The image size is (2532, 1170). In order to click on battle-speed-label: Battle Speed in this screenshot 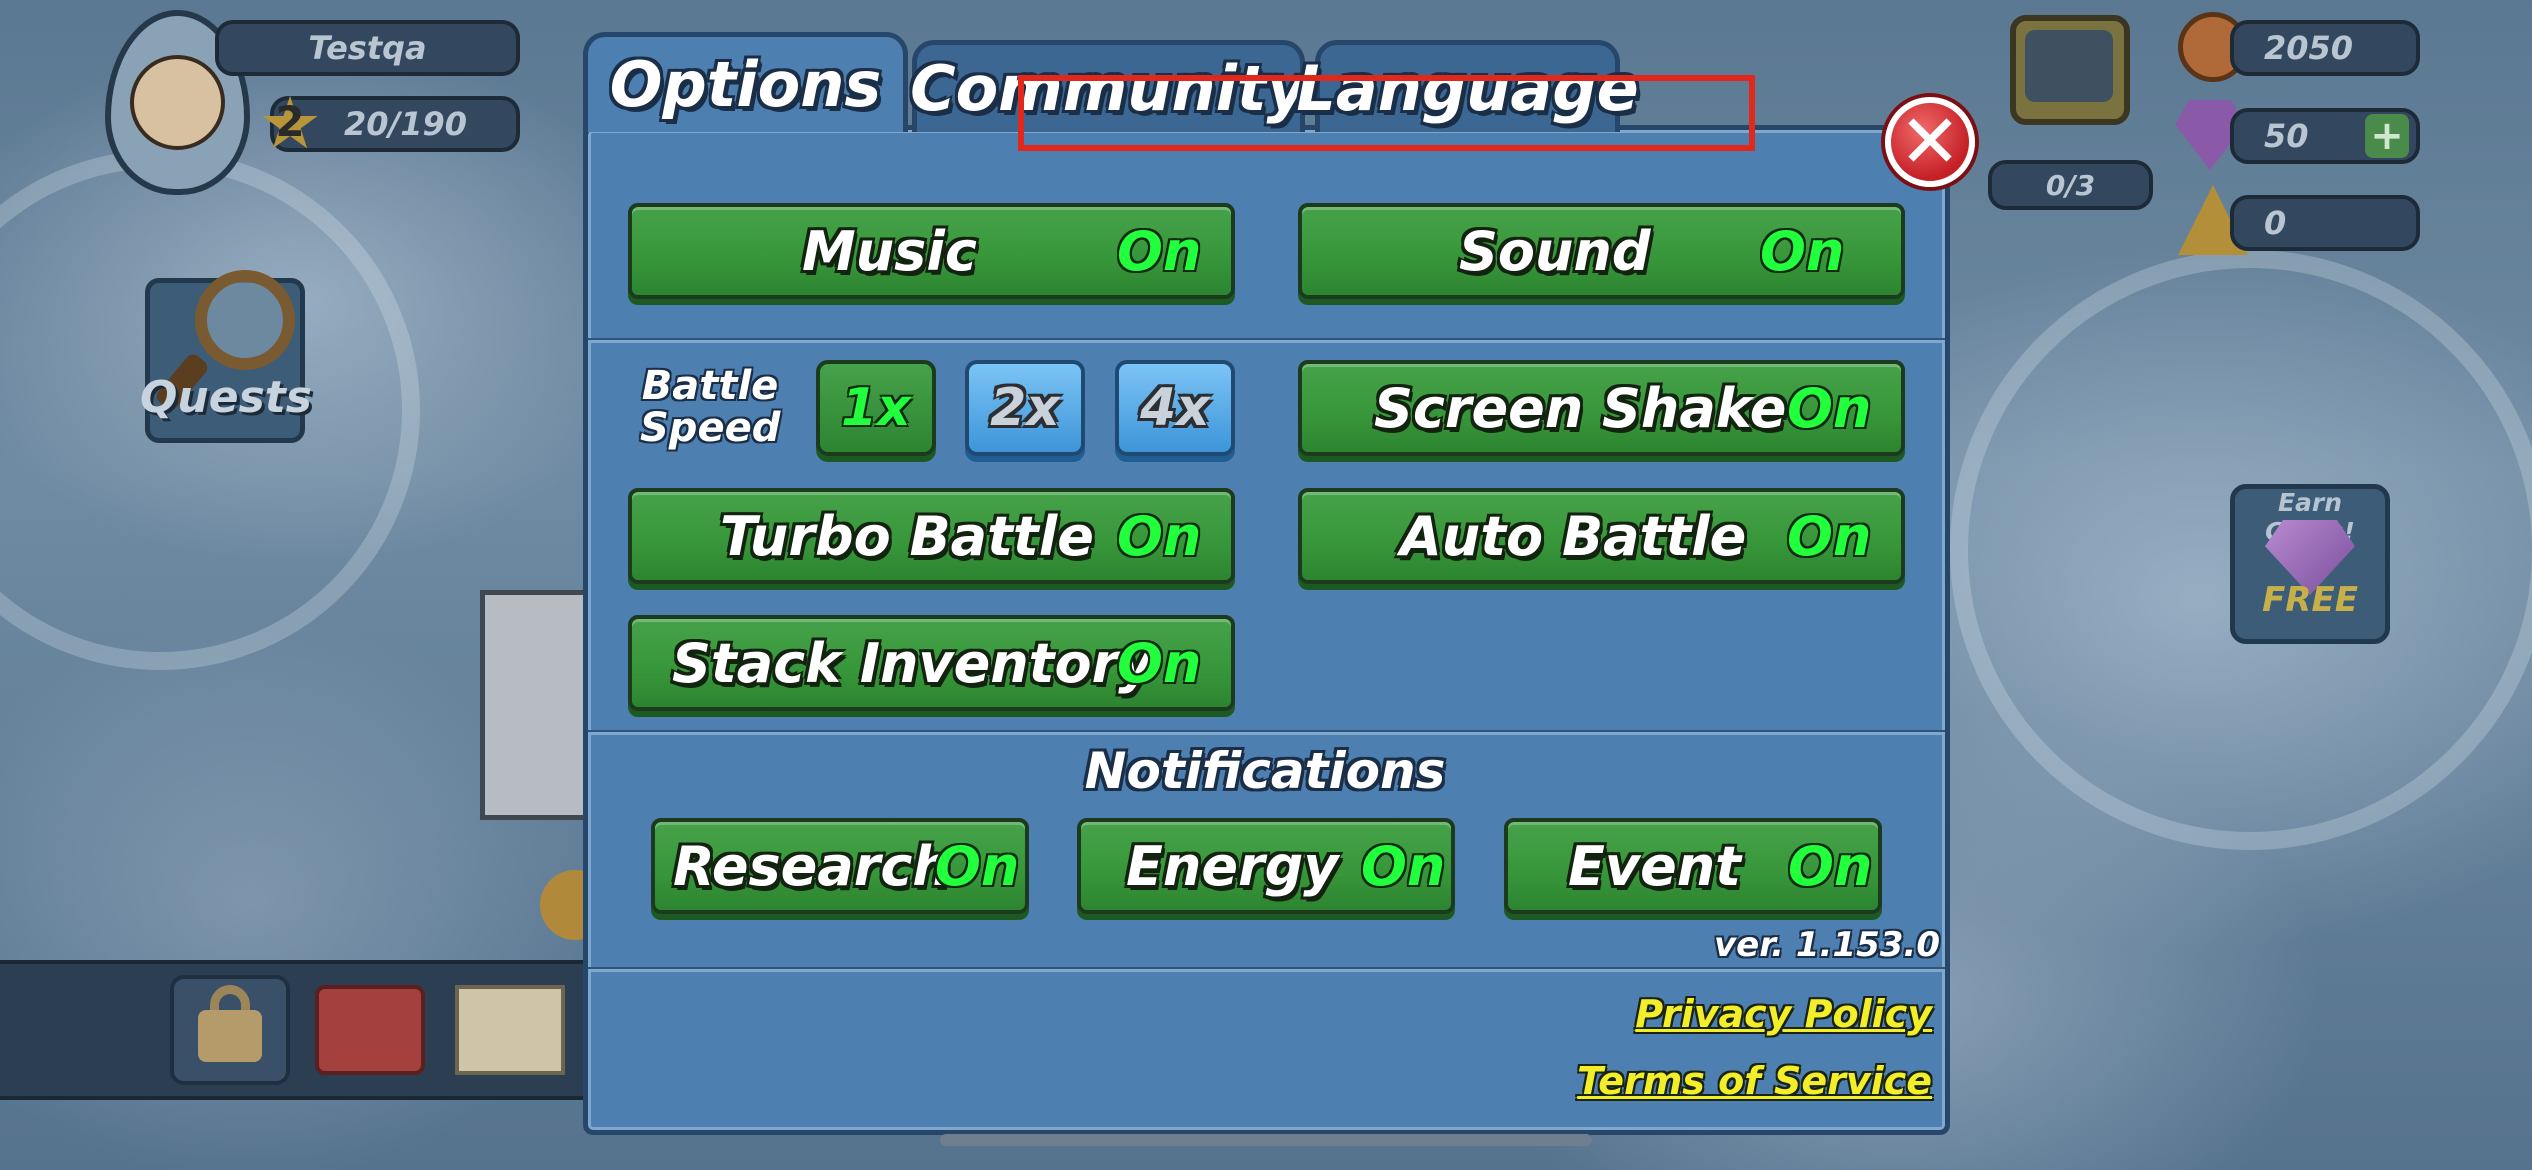, I will do `click(710, 407)`.